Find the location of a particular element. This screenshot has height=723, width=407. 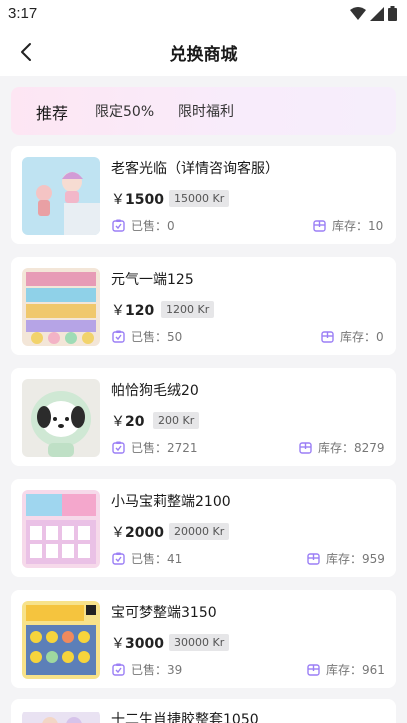

status-bar: 3:17 is located at coordinates (203, 14).